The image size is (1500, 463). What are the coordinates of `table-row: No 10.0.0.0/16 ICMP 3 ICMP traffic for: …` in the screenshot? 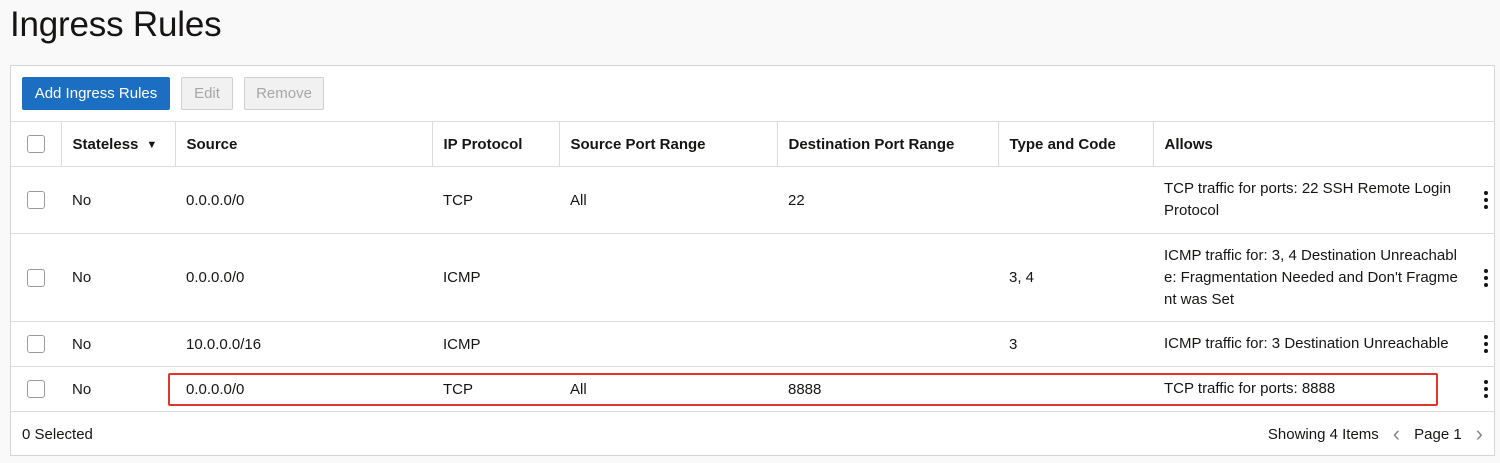 It's located at (752, 344).